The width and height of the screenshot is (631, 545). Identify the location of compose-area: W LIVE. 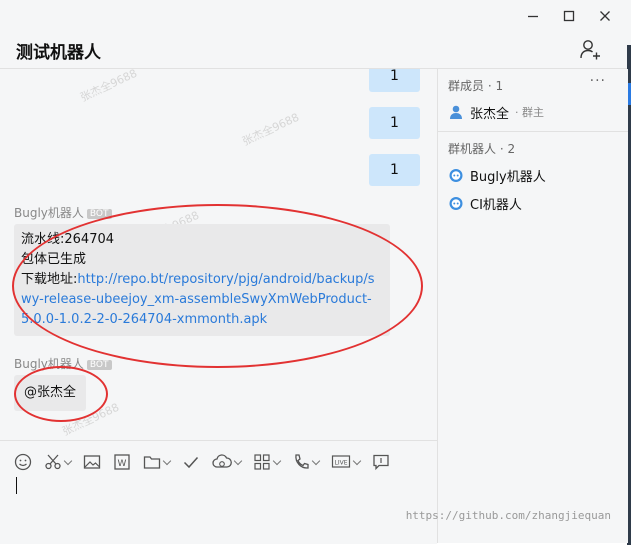
(218, 492).